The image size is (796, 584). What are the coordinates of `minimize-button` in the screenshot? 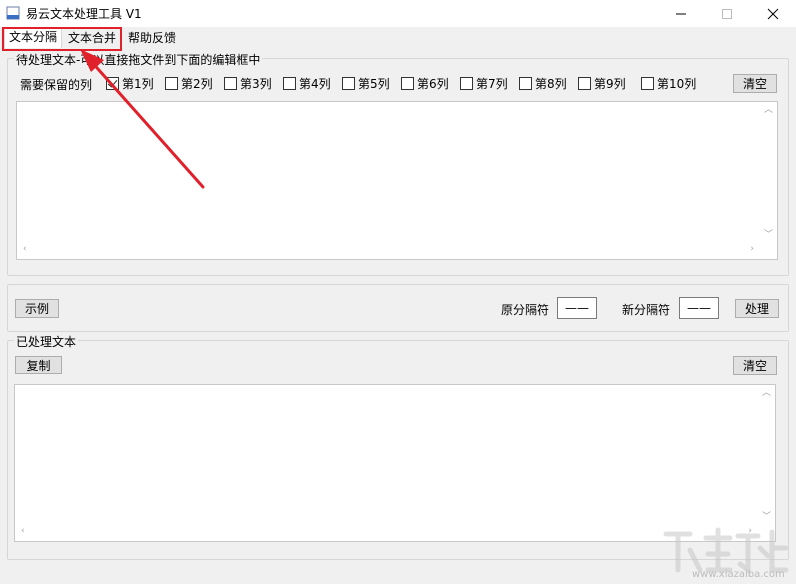 It's located at (681, 13).